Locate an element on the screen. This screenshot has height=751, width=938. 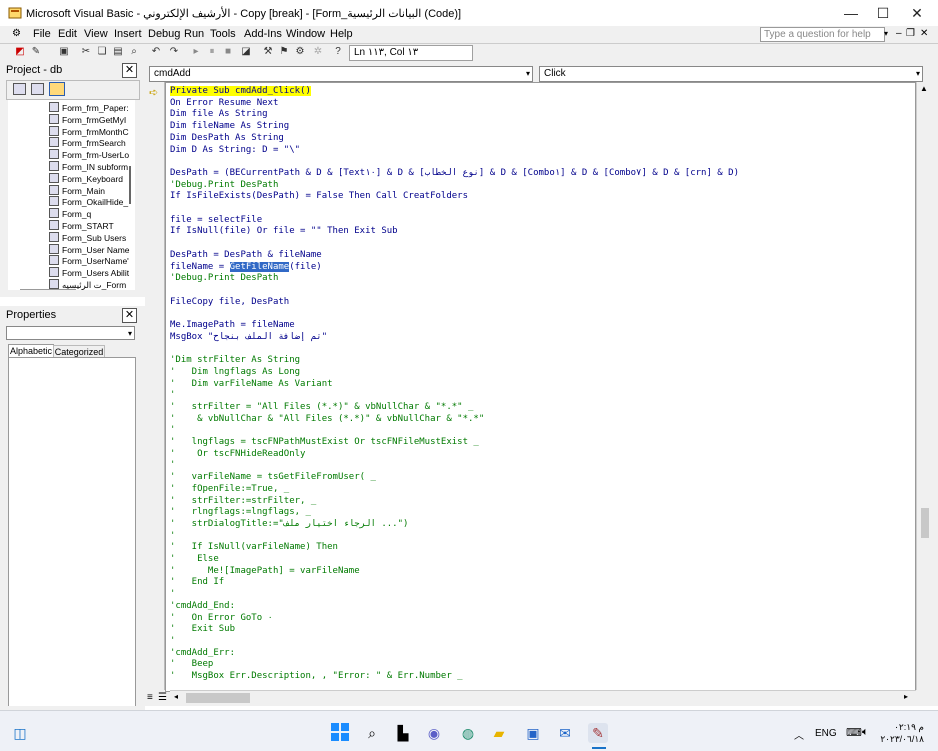
maximize-button: ☐ is located at coordinates (883, 13).